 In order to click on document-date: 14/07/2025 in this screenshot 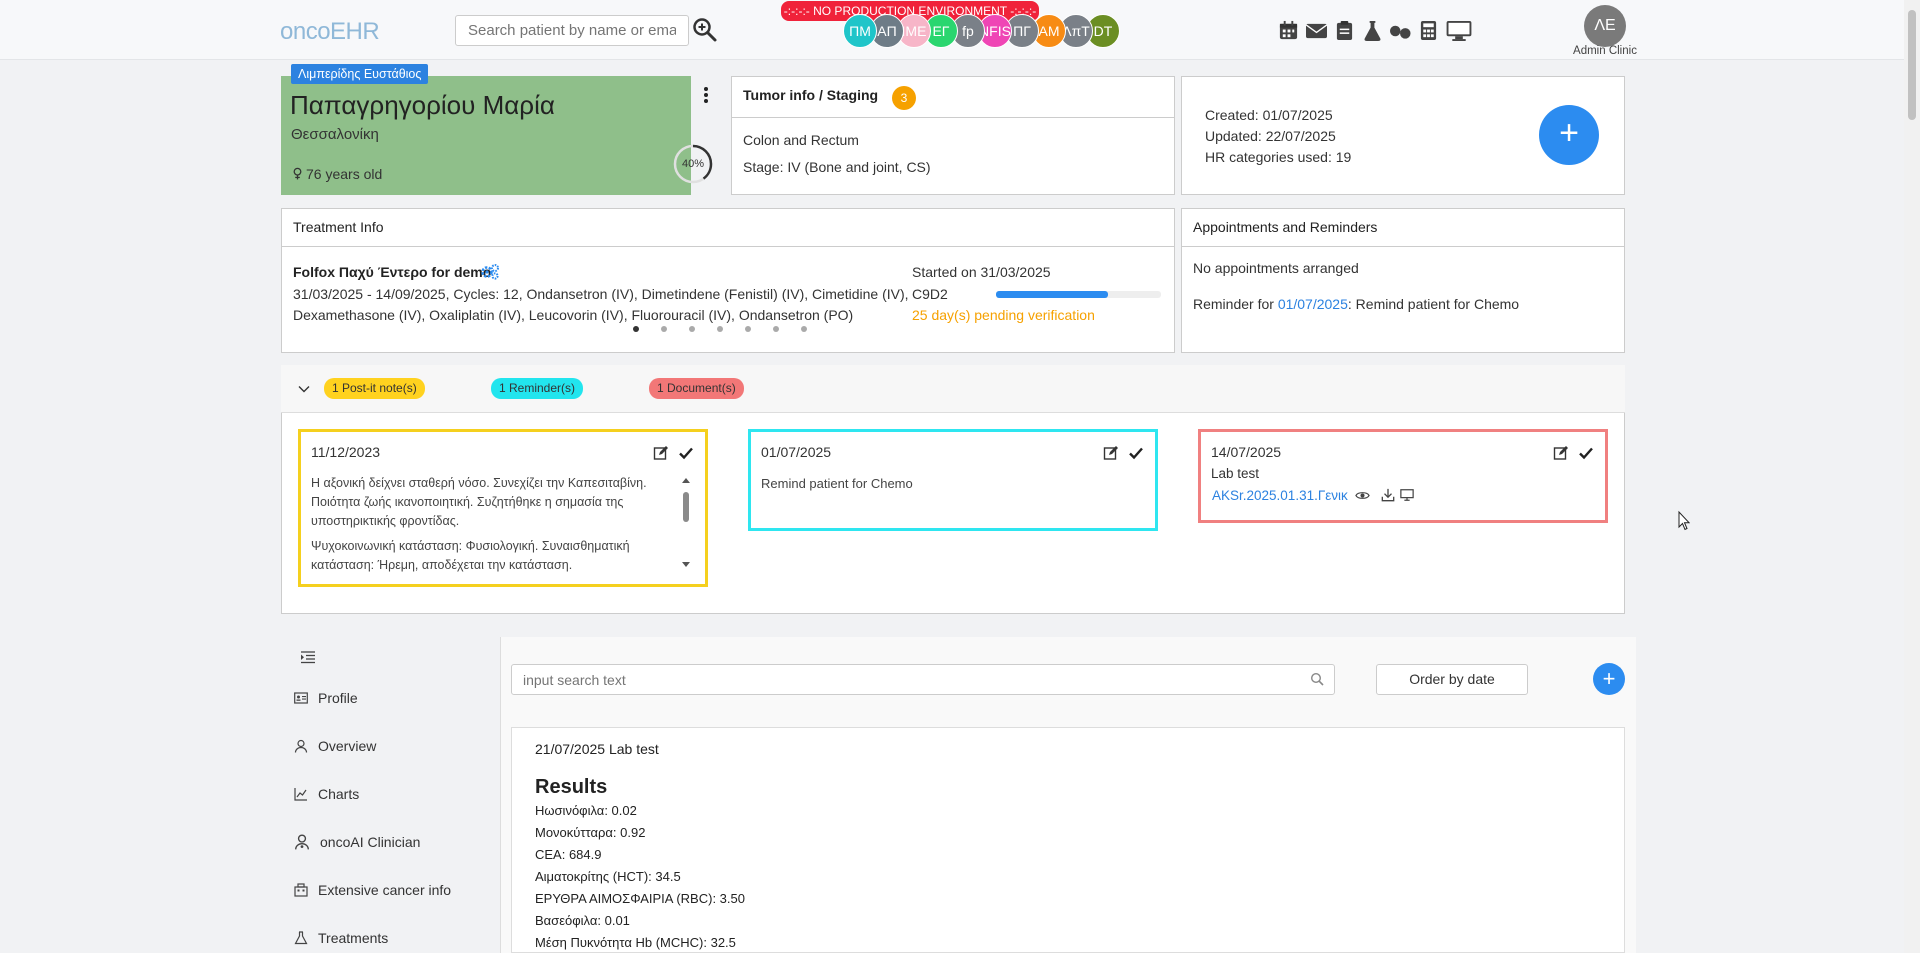, I will do `click(1246, 452)`.